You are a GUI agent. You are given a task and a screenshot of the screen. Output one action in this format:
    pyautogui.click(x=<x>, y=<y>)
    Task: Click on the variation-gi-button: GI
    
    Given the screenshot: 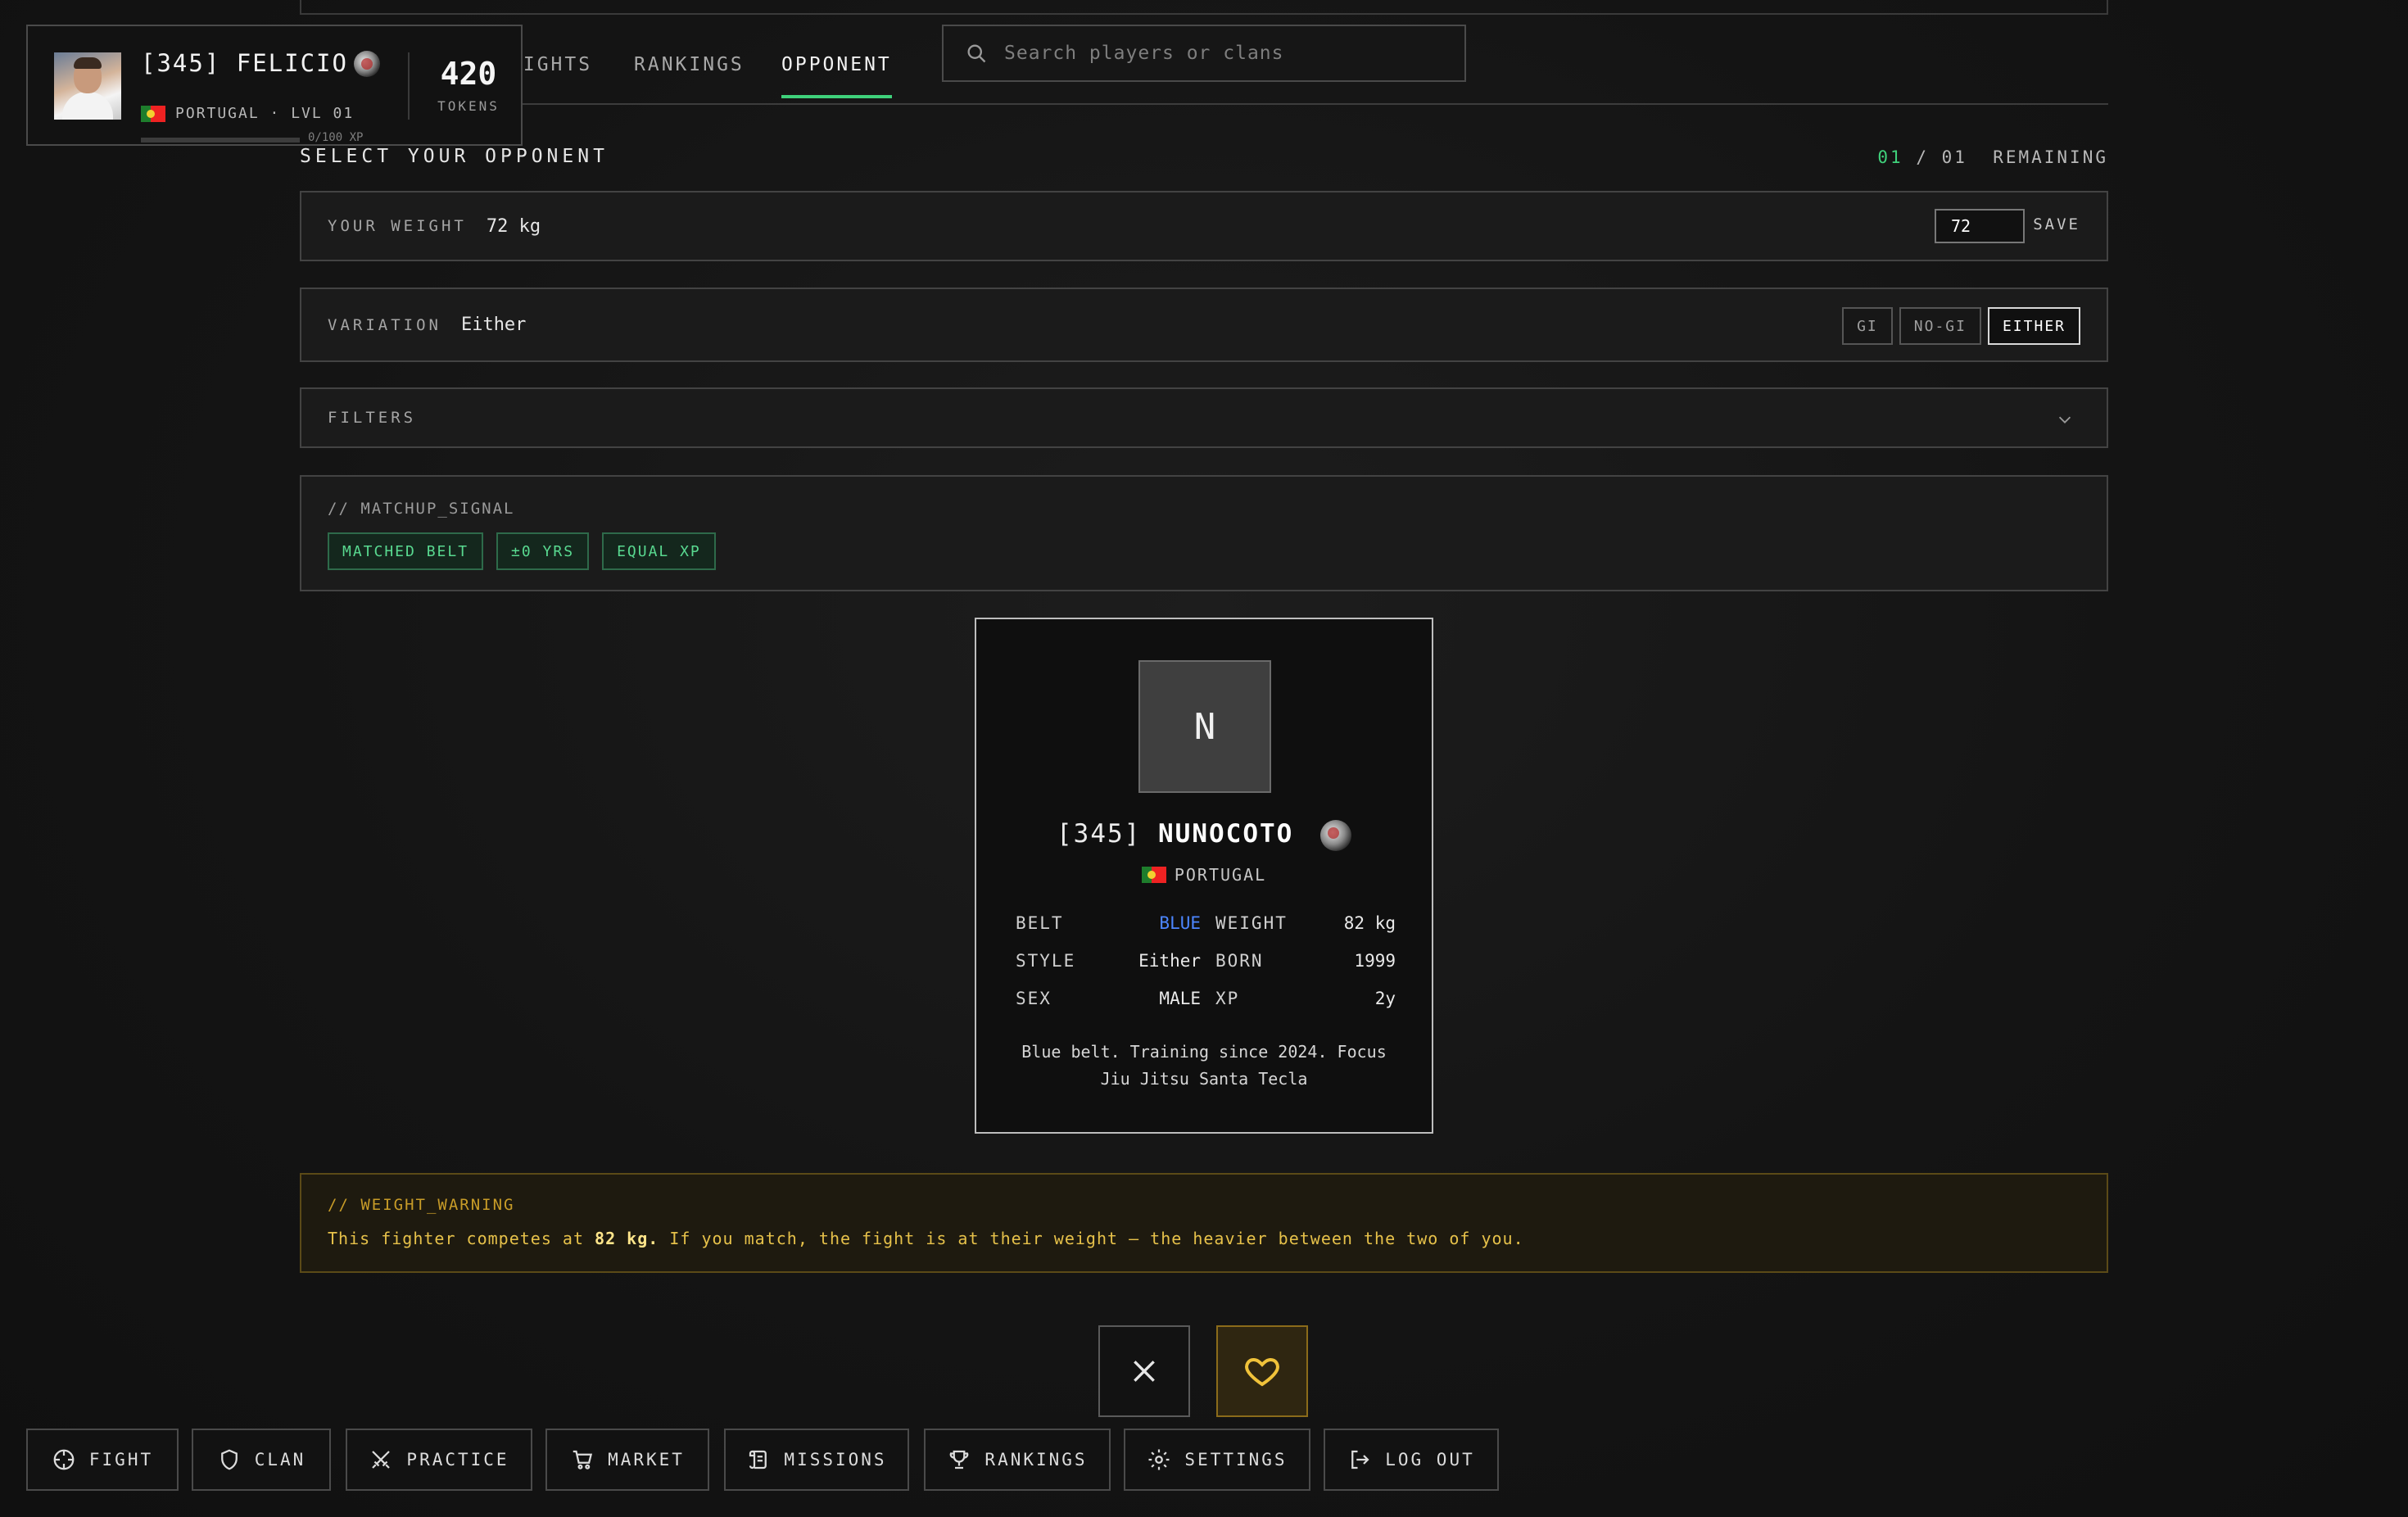 What is the action you would take?
    pyautogui.click(x=1867, y=326)
    